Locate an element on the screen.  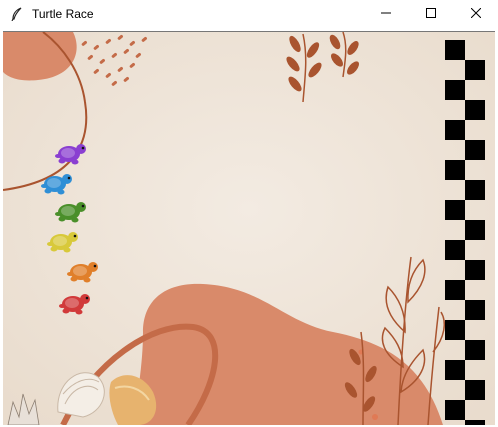
maximize-button is located at coordinates (430, 14).